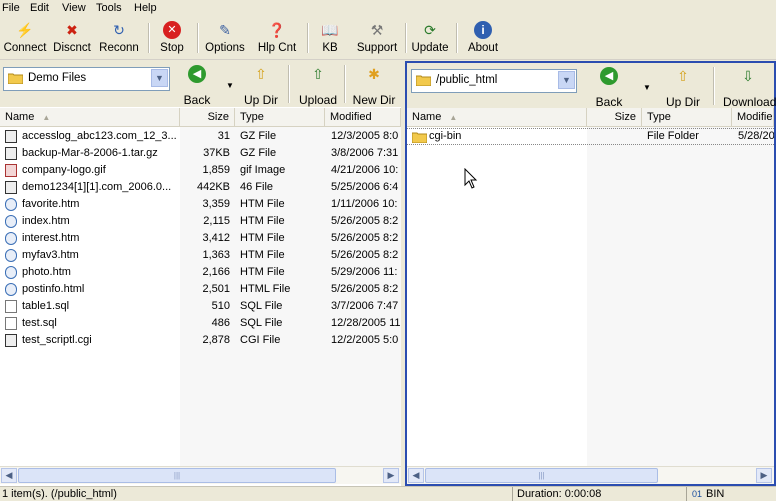 This screenshot has width=776, height=501. I want to click on disconnect-button: ✖ Discnct, so click(72, 38).